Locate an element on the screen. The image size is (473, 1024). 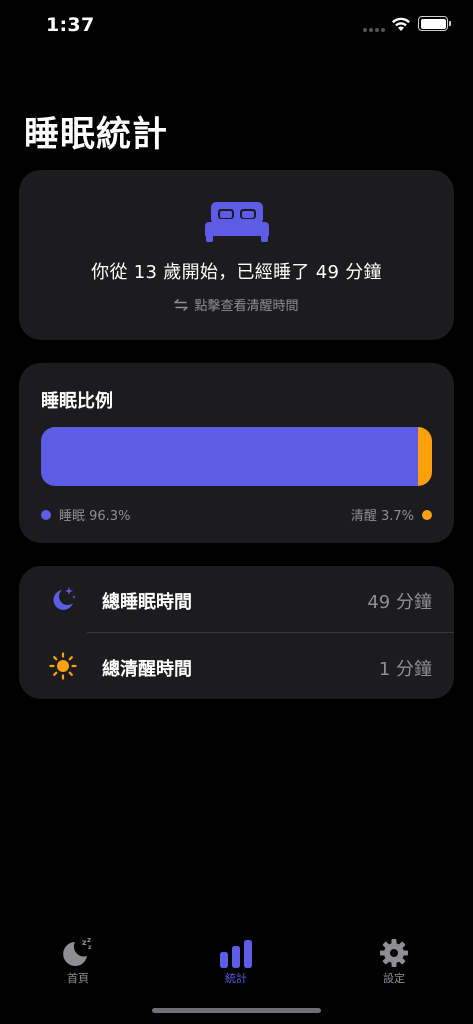
ratio-bar is located at coordinates (236, 456).